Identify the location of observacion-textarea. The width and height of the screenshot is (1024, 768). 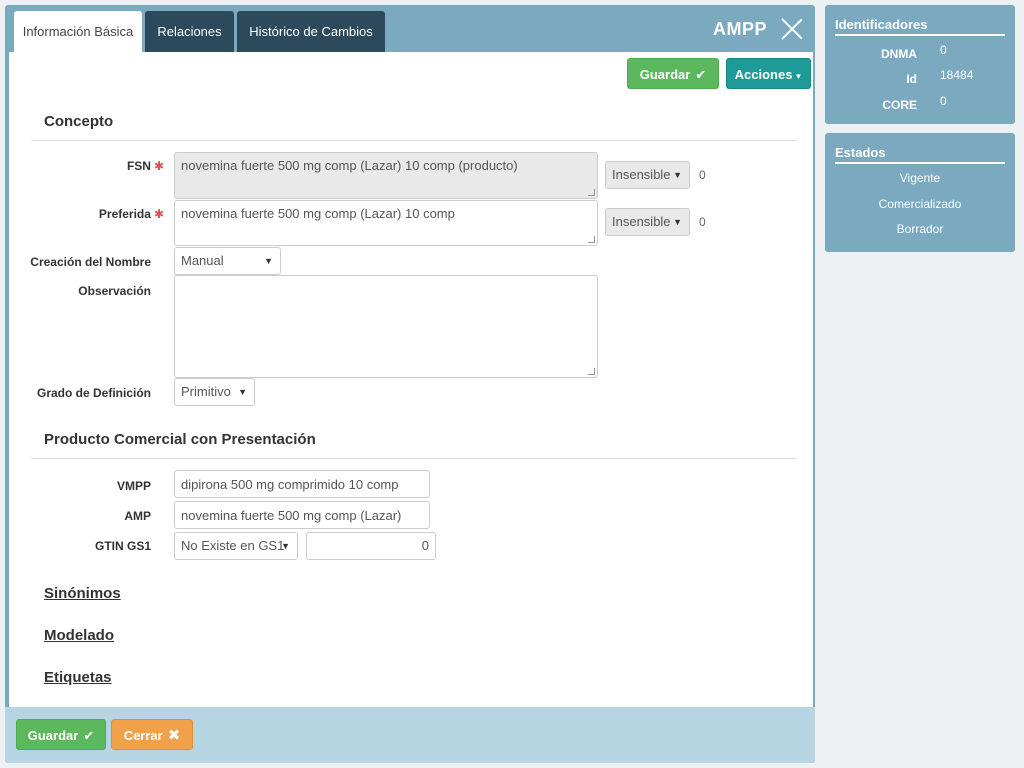
(386, 326).